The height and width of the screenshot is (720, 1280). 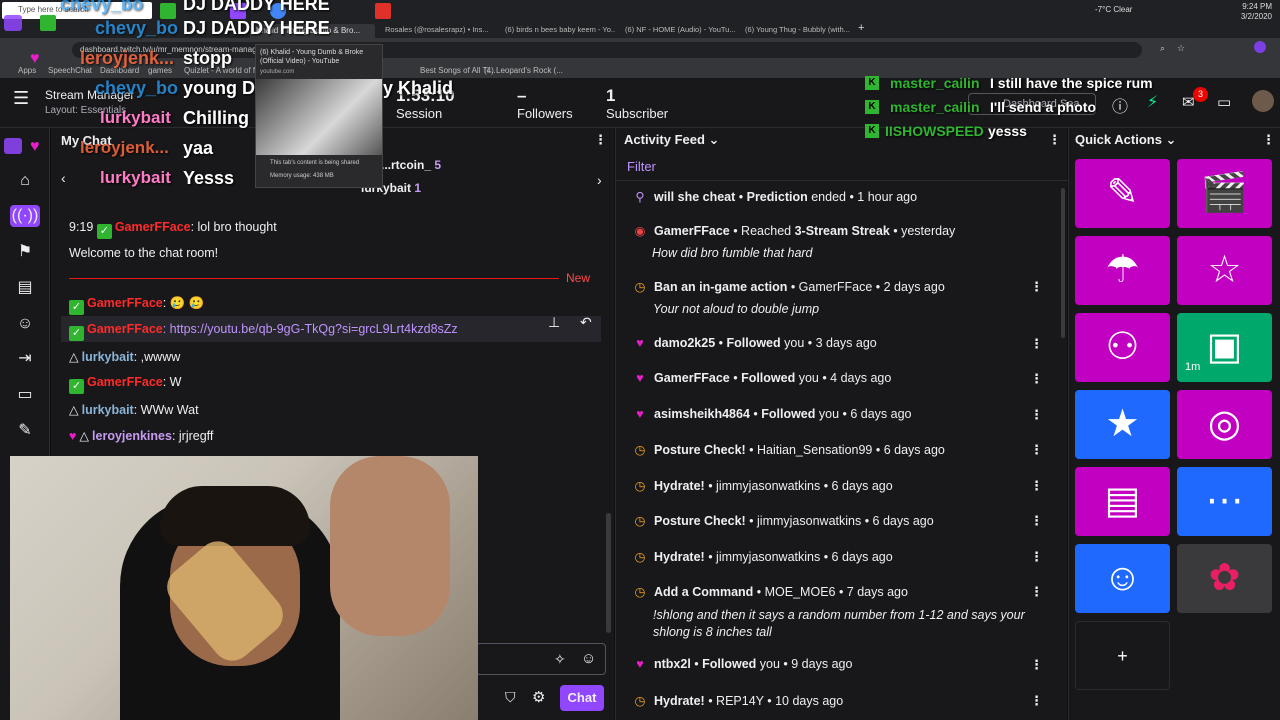 I want to click on cheer-icon: ✧, so click(x=560, y=659).